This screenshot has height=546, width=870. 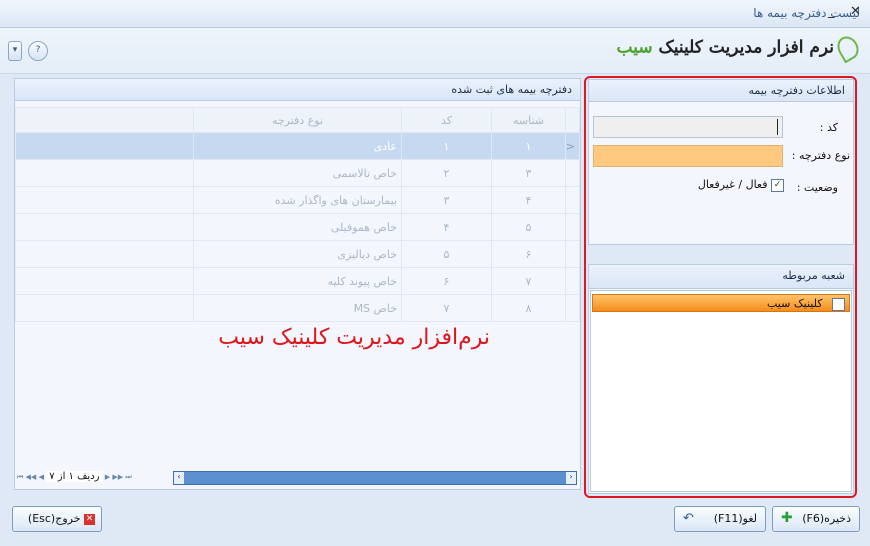 I want to click on table-cell: خاص پیوند کلیه, so click(x=297, y=281).